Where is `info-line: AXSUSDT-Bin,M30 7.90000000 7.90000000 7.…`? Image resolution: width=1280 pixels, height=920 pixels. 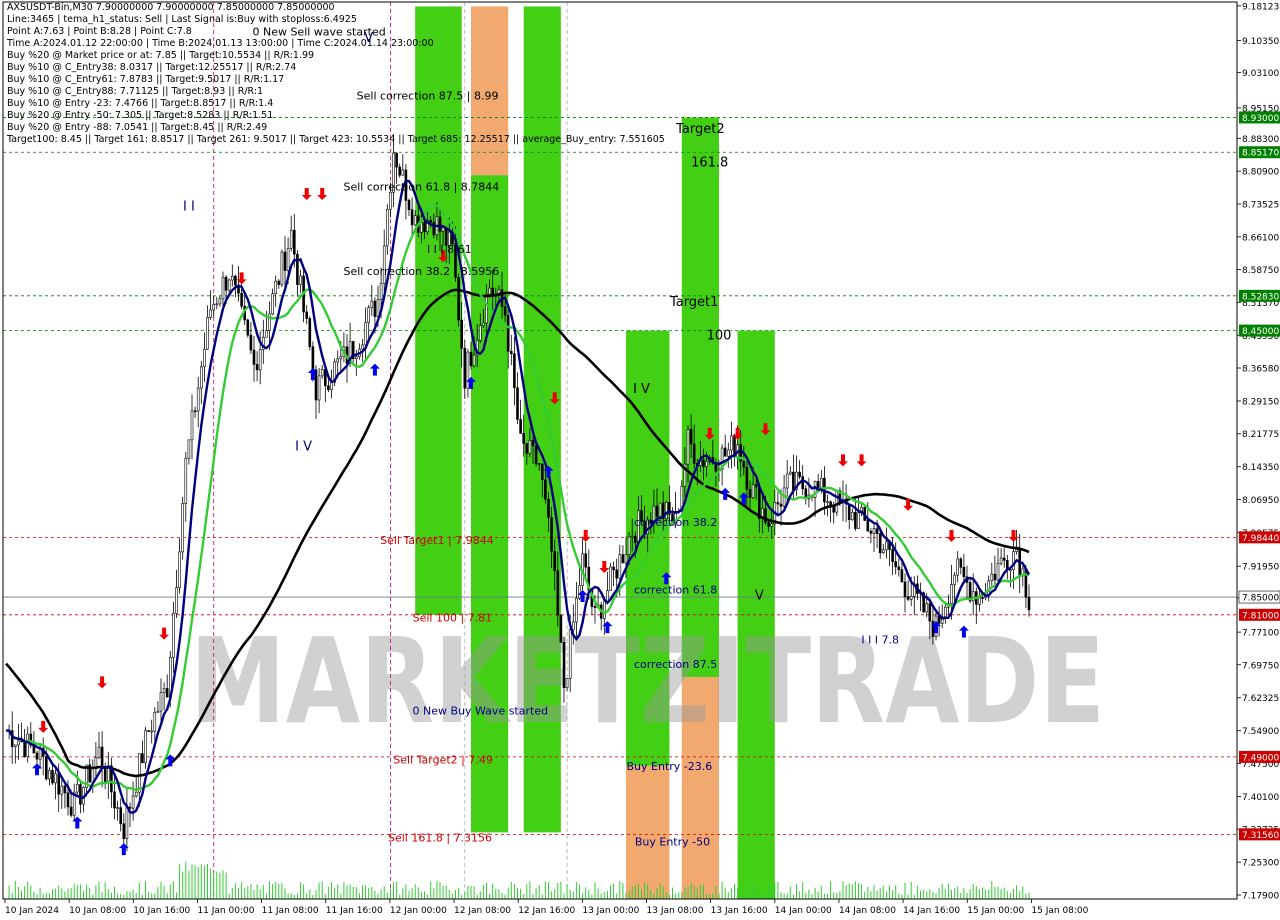
info-line: AXSUSDT-Bin,M30 7.90000000 7.90000000 7.… is located at coordinates (171, 7).